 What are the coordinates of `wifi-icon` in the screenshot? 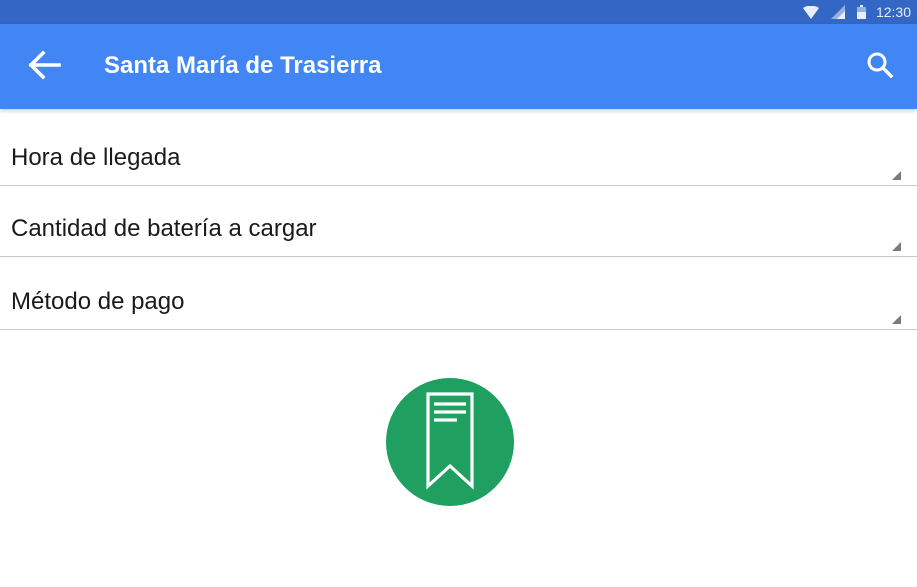 It's located at (810, 12).